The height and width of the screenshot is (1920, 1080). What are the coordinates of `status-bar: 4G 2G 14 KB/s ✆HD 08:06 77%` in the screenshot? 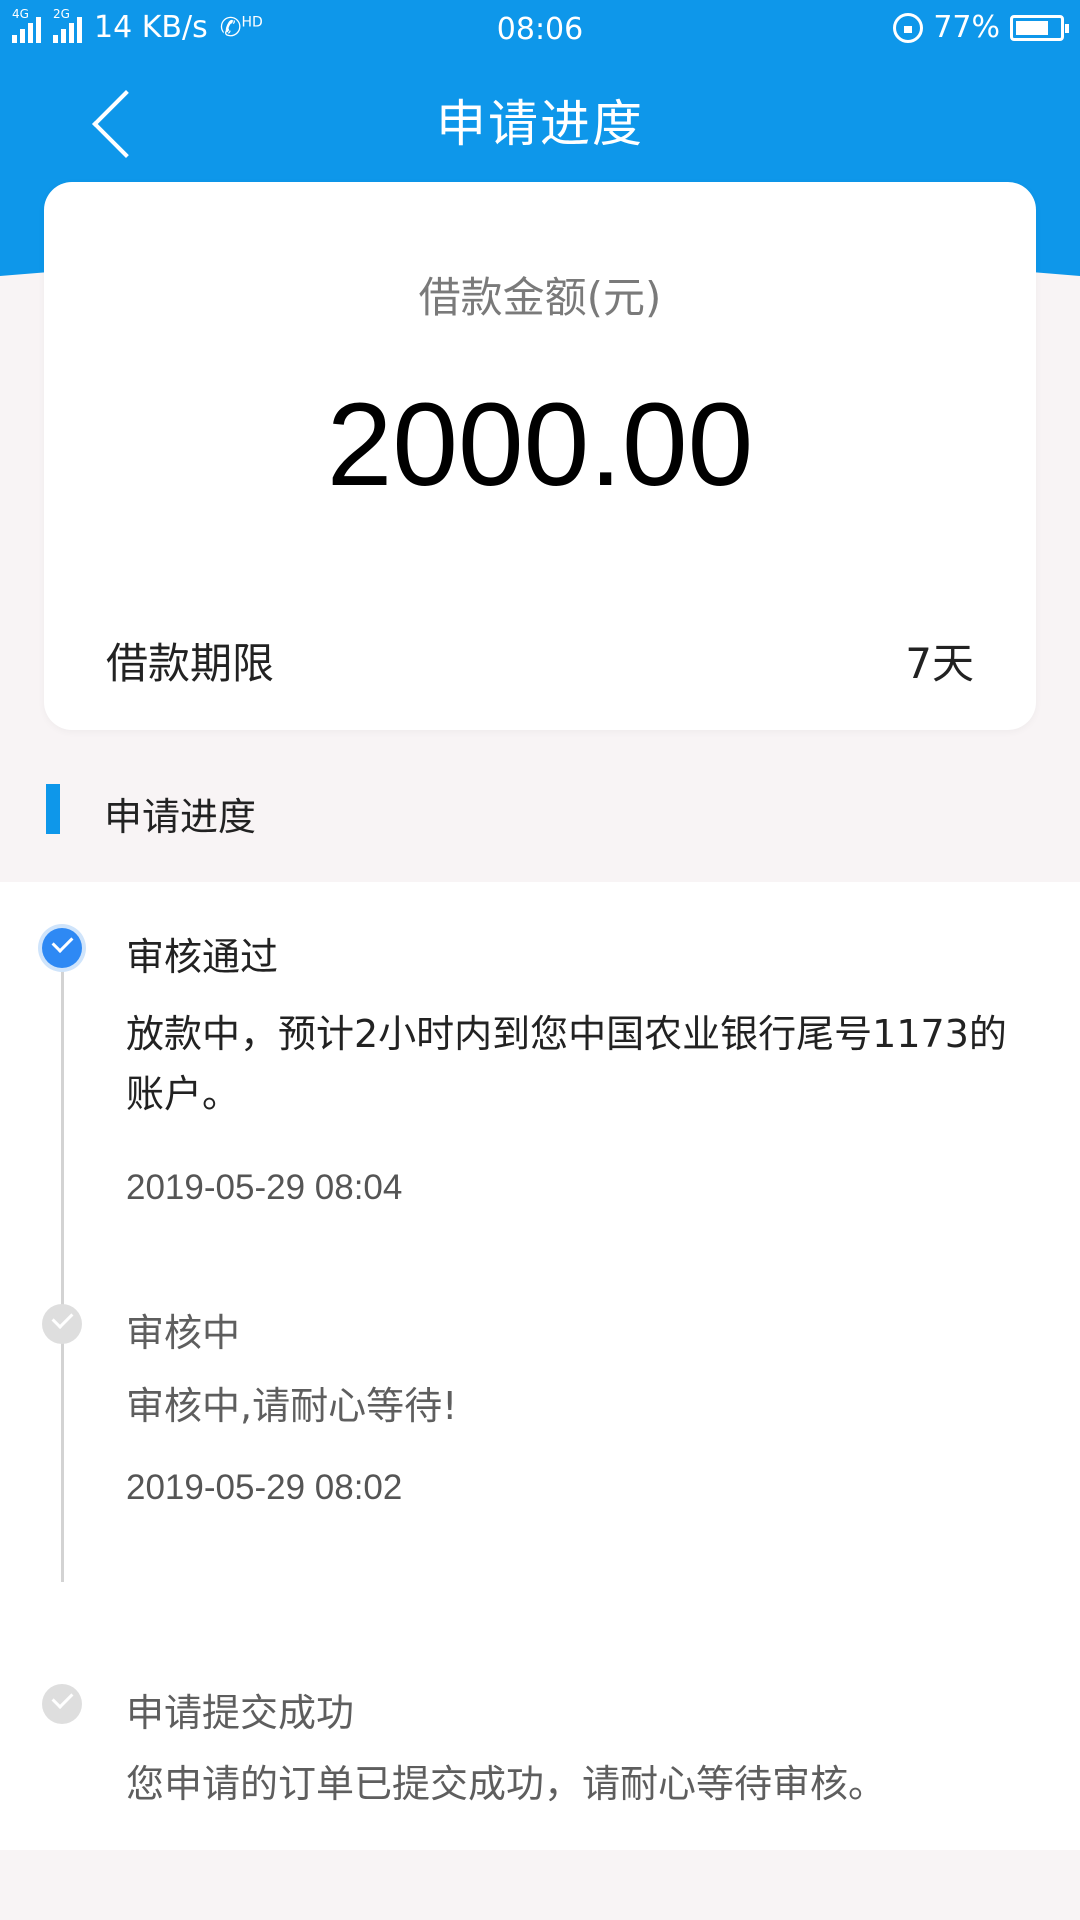 It's located at (540, 30).